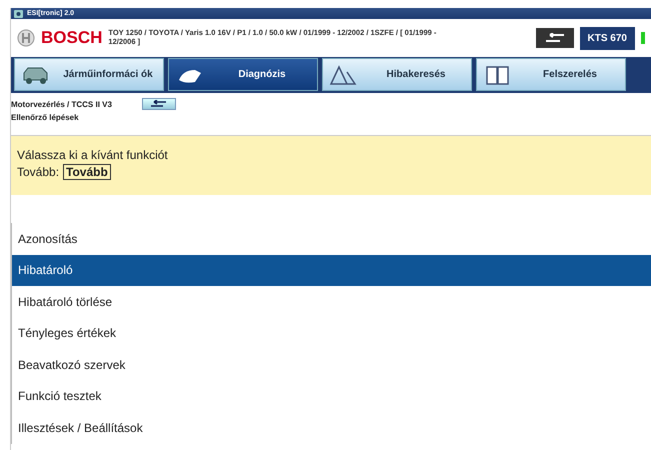  Describe the element at coordinates (331, 238) in the screenshot. I see `menu-item: Azonosítás` at that location.